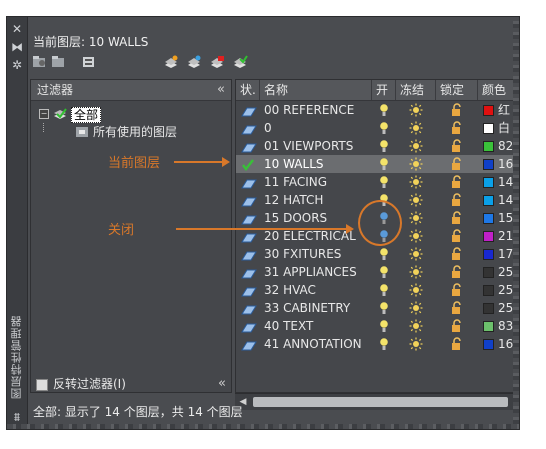  Describe the element at coordinates (376, 272) in the screenshot. I see `layer-row: 31 APPLIANCES250` at that location.